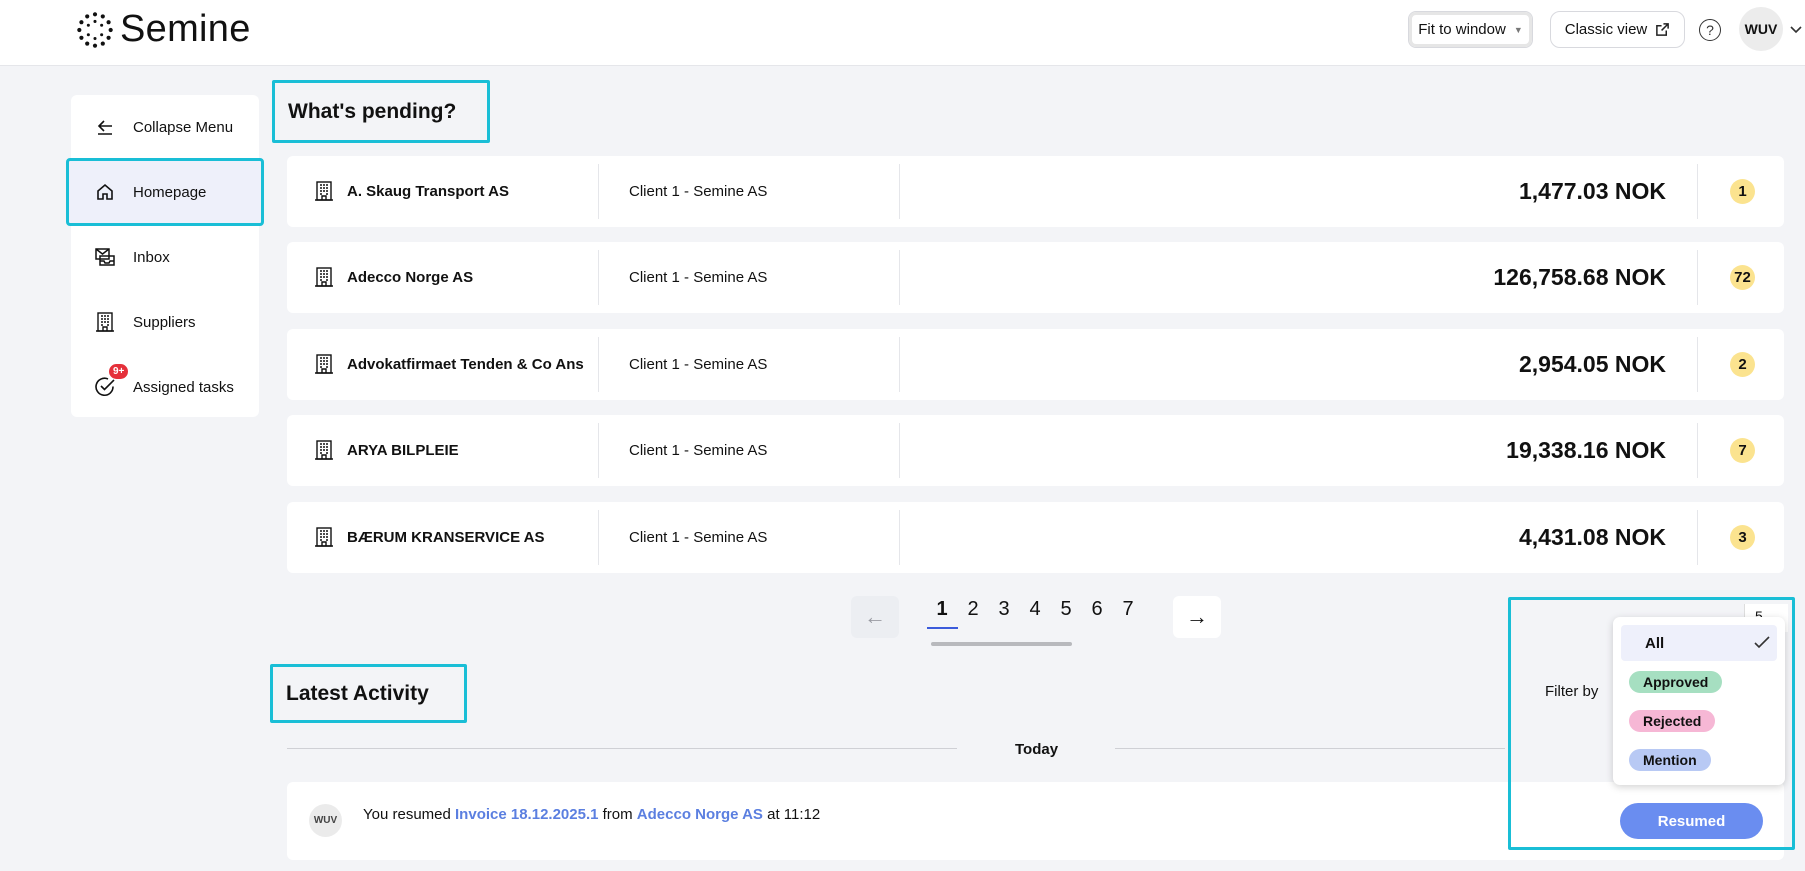 This screenshot has height=871, width=1805. What do you see at coordinates (1699, 701) in the screenshot?
I see `filter-dropdown: All Approved Rejected Mention` at bounding box center [1699, 701].